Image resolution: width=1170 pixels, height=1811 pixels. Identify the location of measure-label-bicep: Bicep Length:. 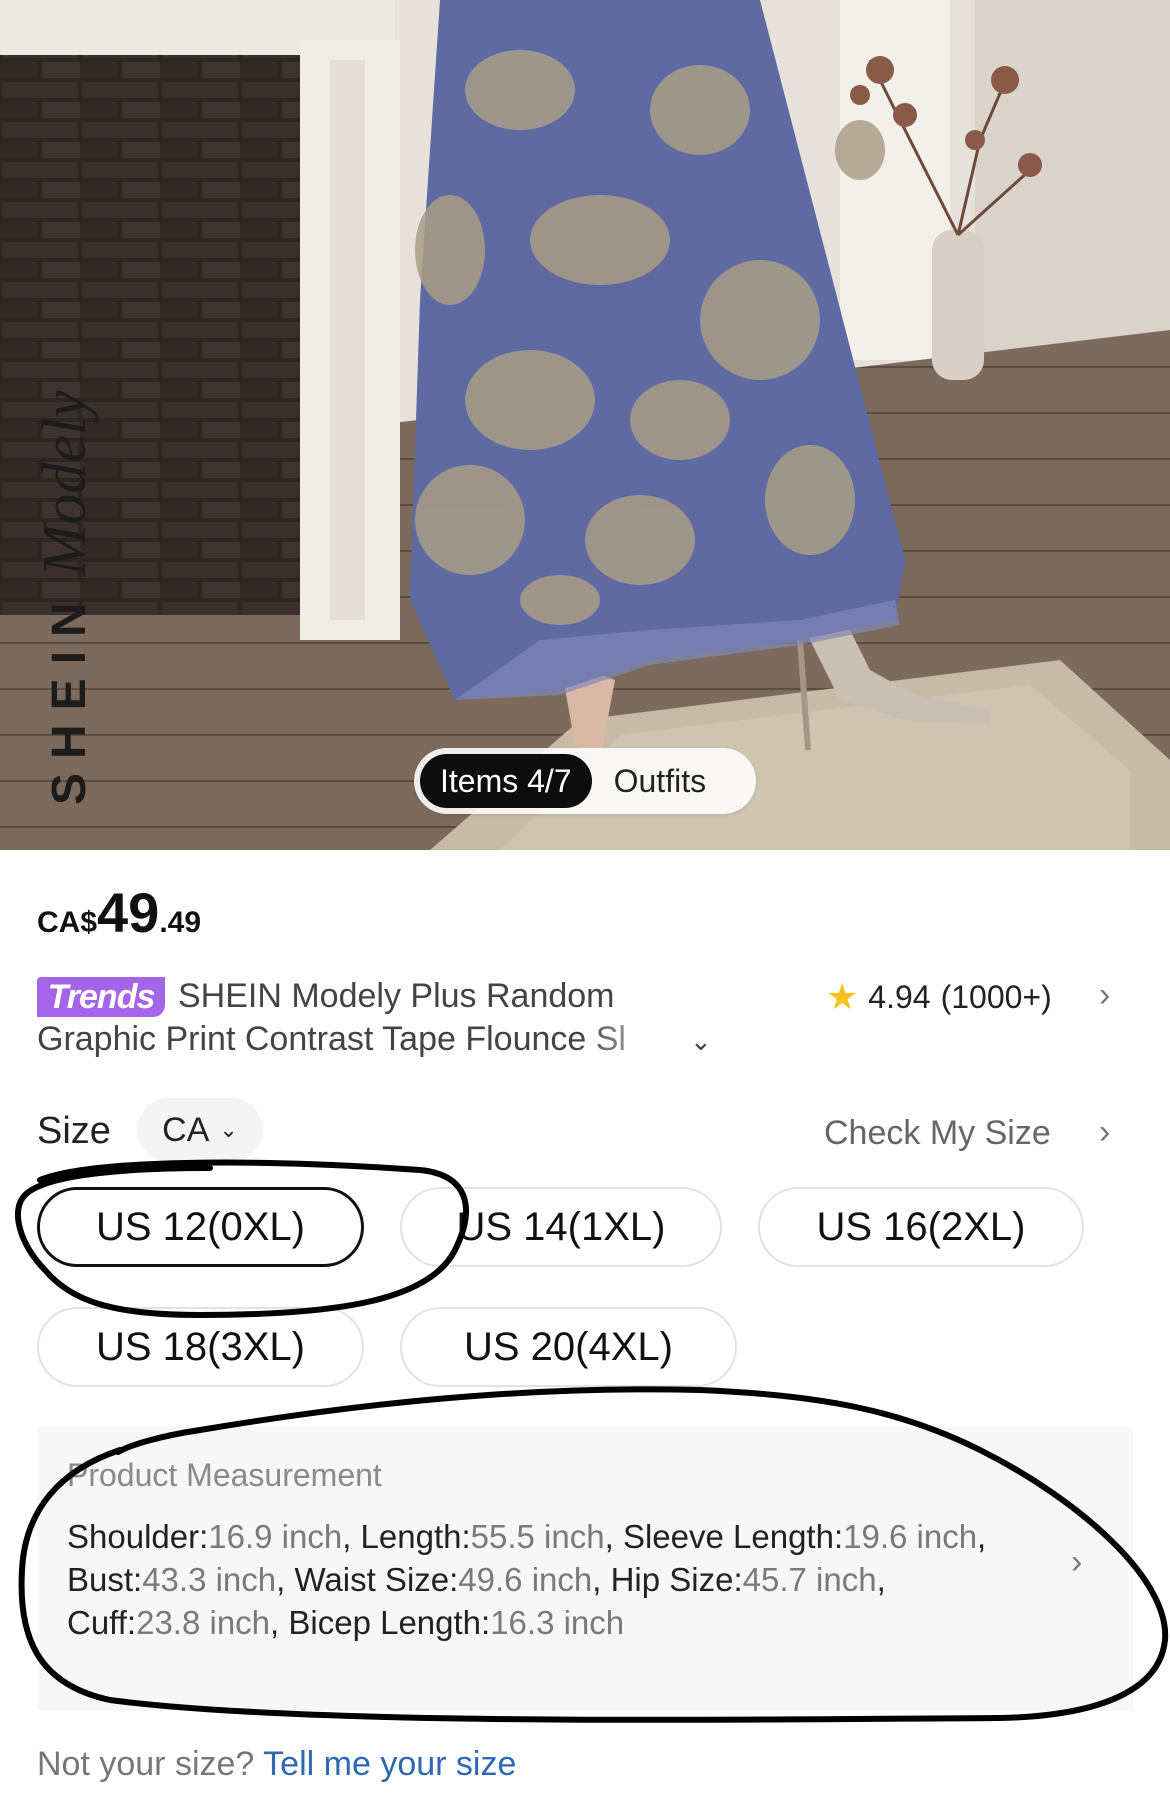
(389, 1622).